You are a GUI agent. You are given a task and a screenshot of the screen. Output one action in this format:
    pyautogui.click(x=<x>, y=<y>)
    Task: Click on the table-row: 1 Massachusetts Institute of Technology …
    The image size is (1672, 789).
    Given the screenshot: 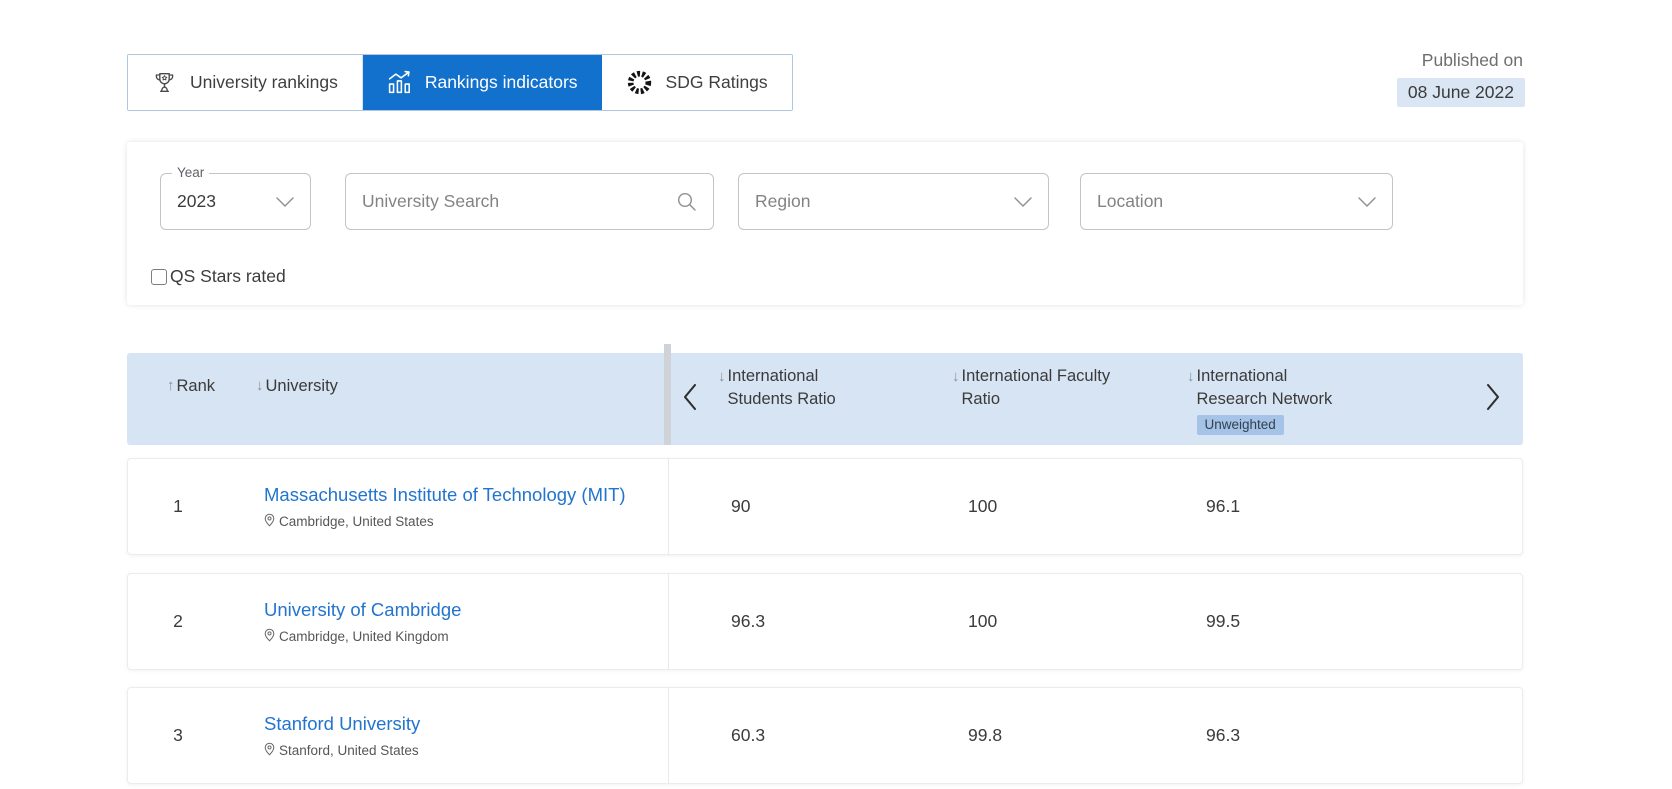 What is the action you would take?
    pyautogui.click(x=825, y=506)
    